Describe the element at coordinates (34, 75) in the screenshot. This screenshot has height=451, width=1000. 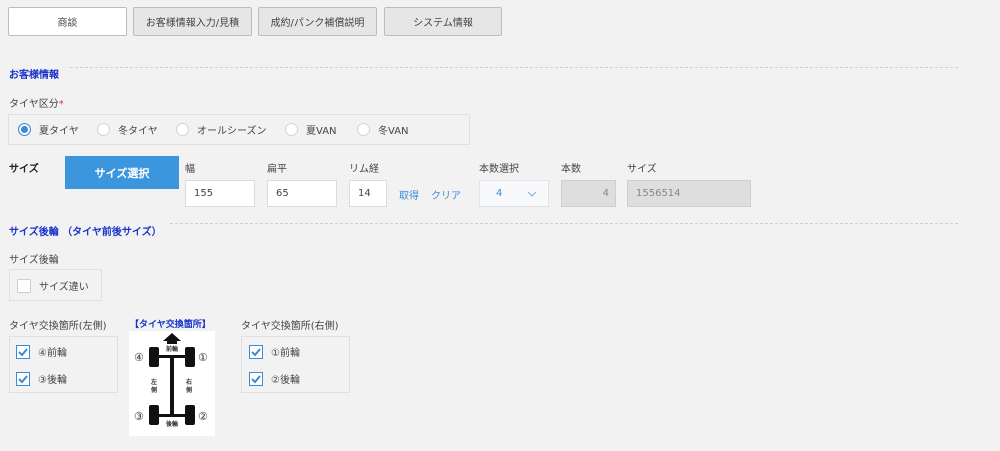
I see `customer-section-title: お客様情報` at that location.